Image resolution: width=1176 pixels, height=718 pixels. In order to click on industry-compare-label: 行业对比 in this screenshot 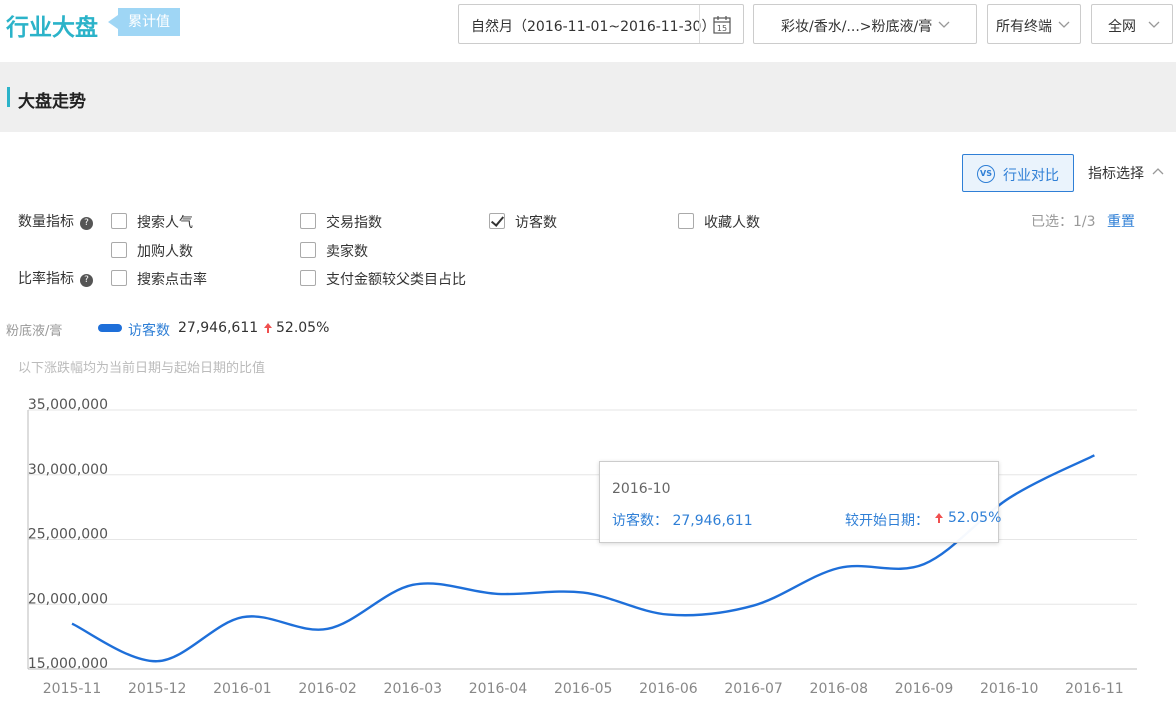, I will do `click(1031, 176)`.